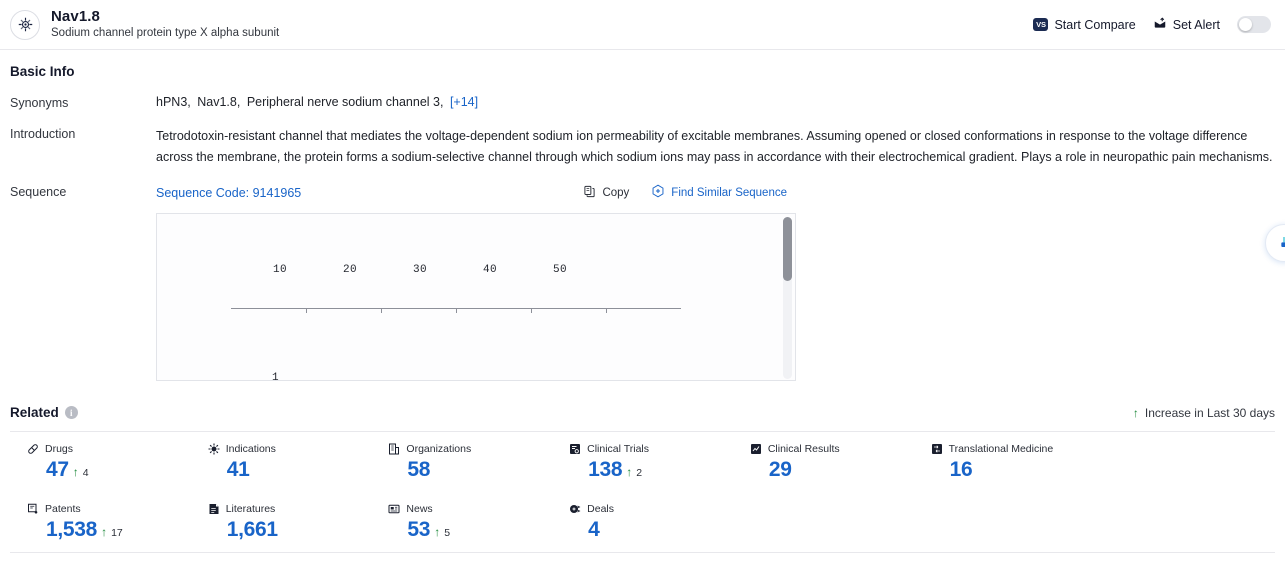  Describe the element at coordinates (464, 102) in the screenshot. I see `synonyms-more-link: [+14]` at that location.